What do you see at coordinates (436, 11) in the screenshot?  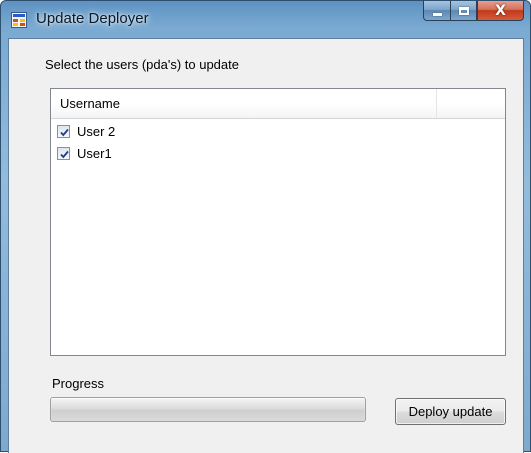 I see `minimize-button` at bounding box center [436, 11].